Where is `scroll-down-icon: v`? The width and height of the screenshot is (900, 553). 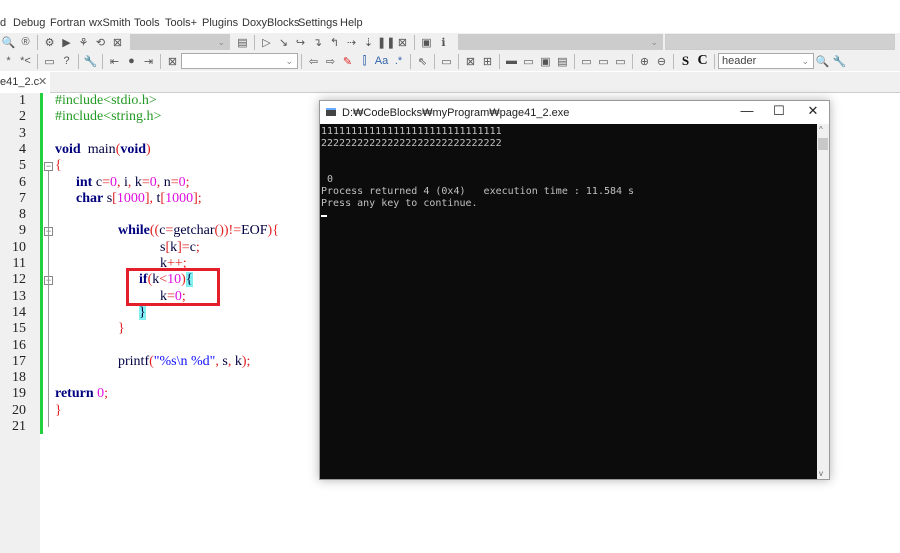 scroll-down-icon: v is located at coordinates (821, 473).